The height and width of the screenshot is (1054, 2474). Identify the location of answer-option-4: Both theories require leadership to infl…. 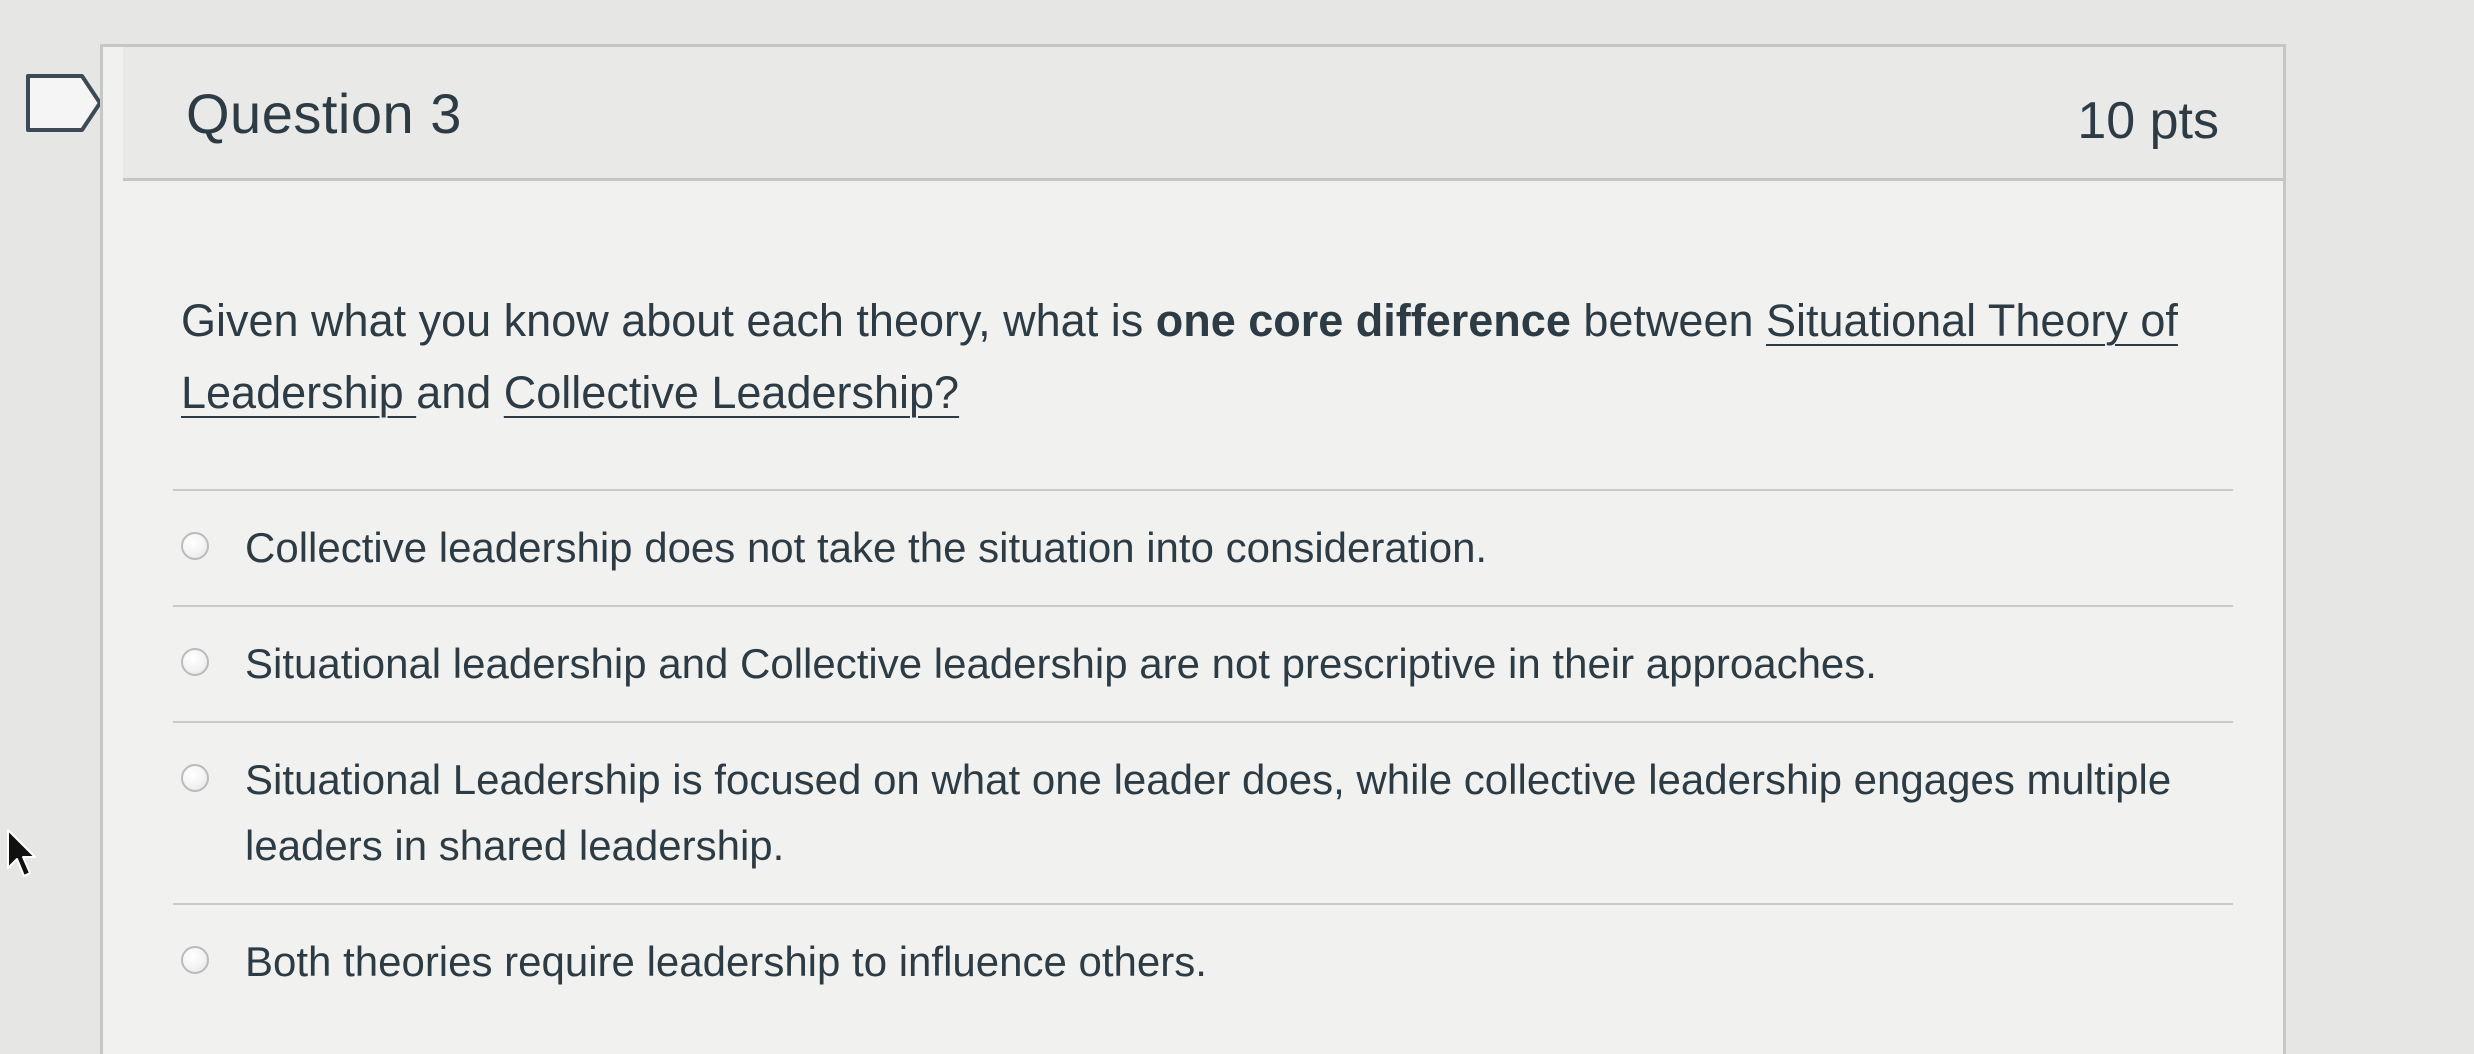
(1203, 962).